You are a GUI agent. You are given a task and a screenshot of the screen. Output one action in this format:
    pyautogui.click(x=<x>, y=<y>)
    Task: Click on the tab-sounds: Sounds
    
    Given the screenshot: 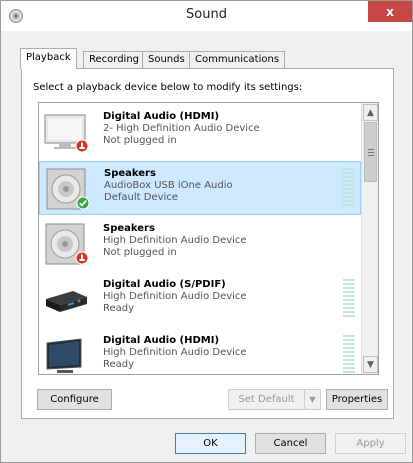 What is the action you would take?
    pyautogui.click(x=166, y=59)
    